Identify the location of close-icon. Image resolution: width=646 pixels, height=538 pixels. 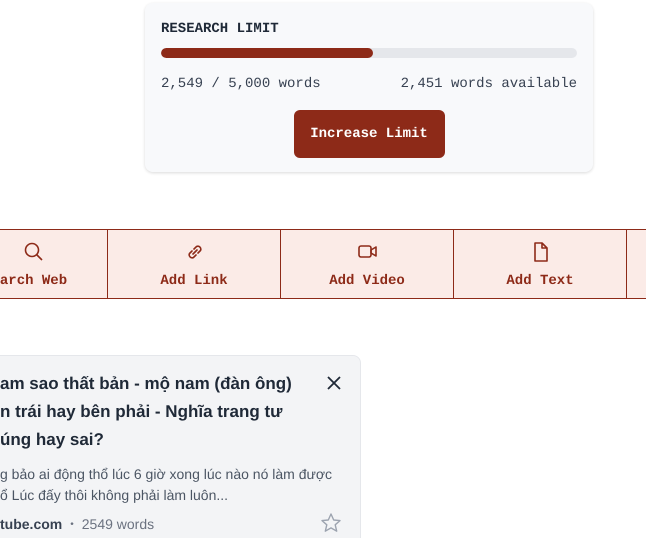
(334, 383).